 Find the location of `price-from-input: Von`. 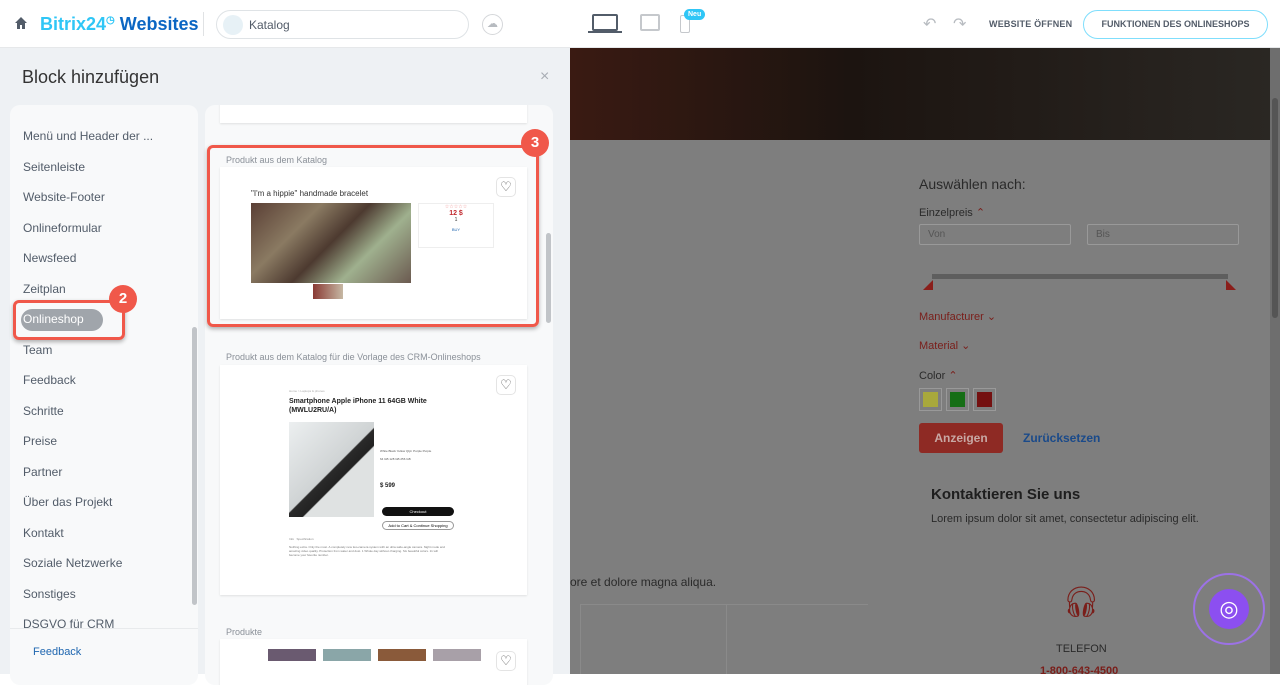

price-from-input: Von is located at coordinates (995, 234).